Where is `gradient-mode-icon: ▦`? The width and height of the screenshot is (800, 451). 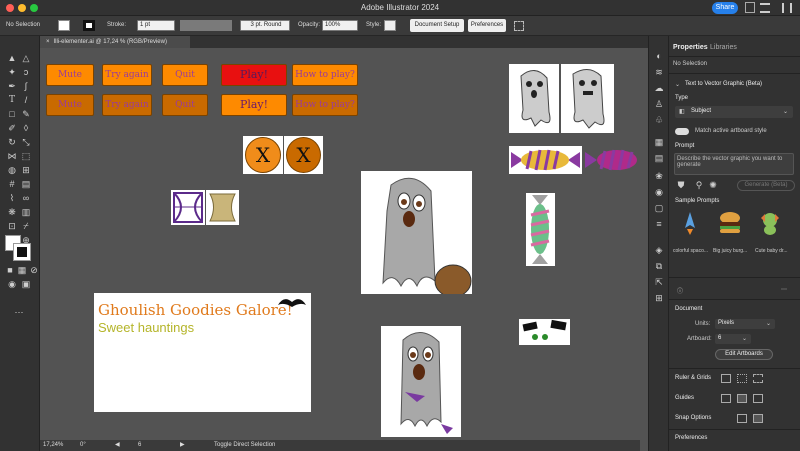
gradient-mode-icon: ▦ is located at coordinates (22, 270).